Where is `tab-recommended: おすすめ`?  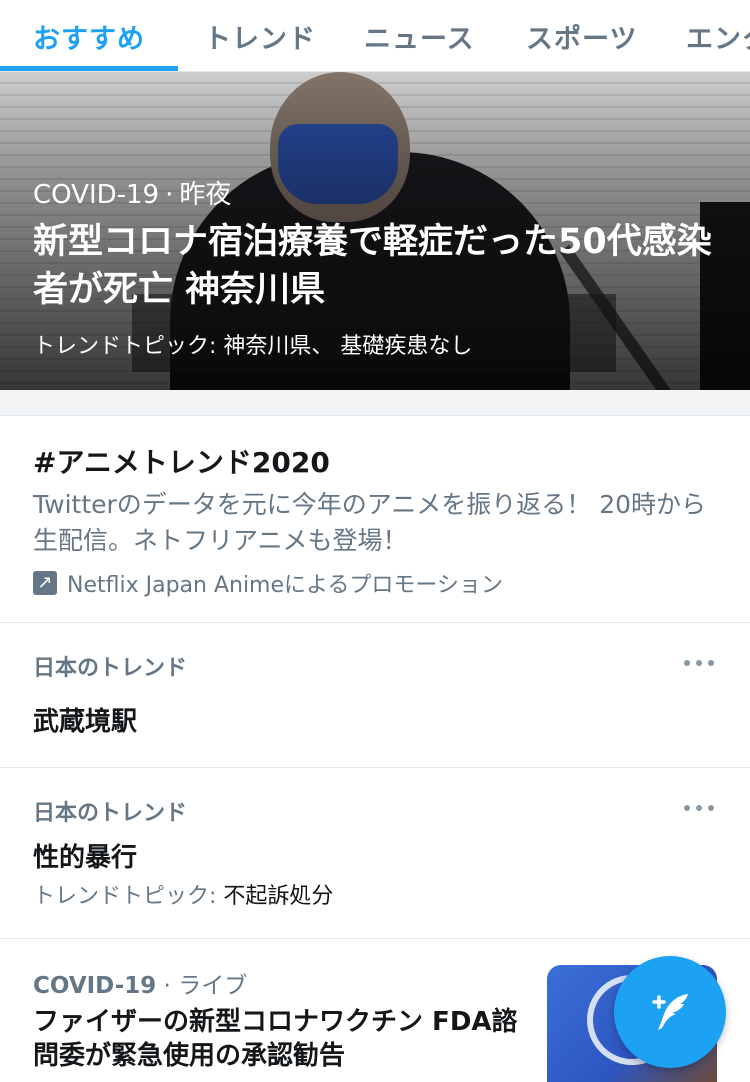 tab-recommended: おすすめ is located at coordinates (89, 35).